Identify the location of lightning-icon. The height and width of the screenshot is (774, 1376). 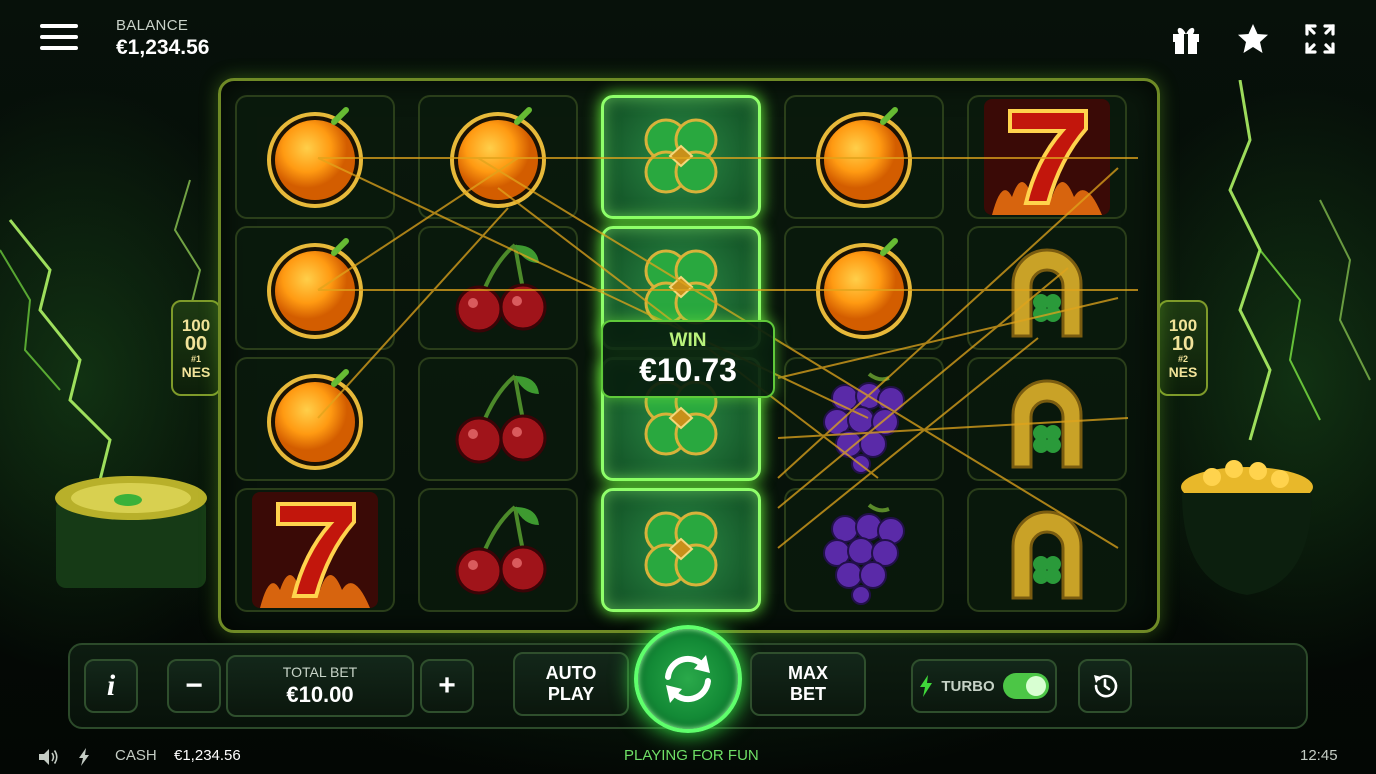
(926, 686).